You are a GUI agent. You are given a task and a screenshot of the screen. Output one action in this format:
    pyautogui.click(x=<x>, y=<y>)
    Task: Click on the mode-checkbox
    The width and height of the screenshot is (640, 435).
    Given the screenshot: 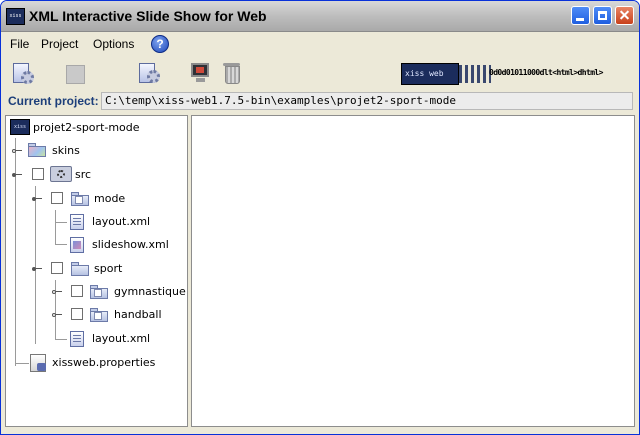 What is the action you would take?
    pyautogui.click(x=57, y=198)
    